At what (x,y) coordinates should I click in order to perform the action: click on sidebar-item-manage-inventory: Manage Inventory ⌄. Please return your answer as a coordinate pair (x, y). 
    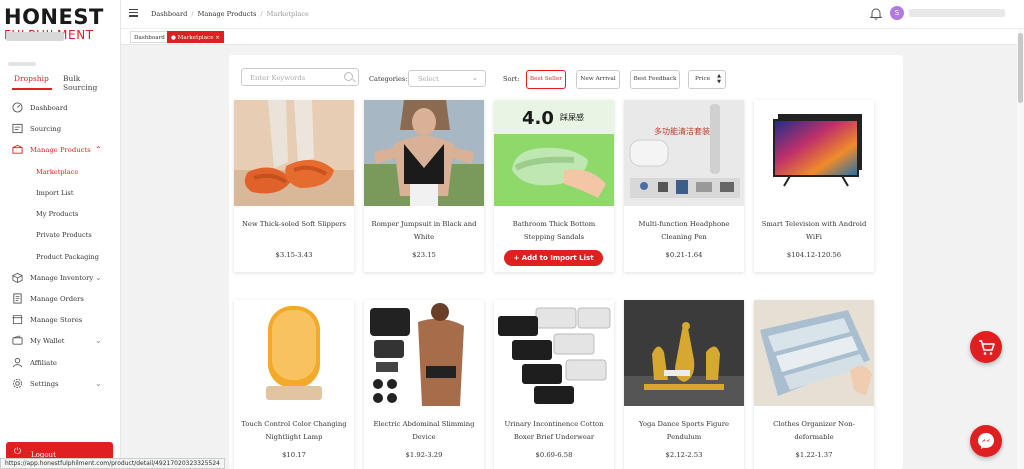
    Looking at the image, I should click on (60, 279).